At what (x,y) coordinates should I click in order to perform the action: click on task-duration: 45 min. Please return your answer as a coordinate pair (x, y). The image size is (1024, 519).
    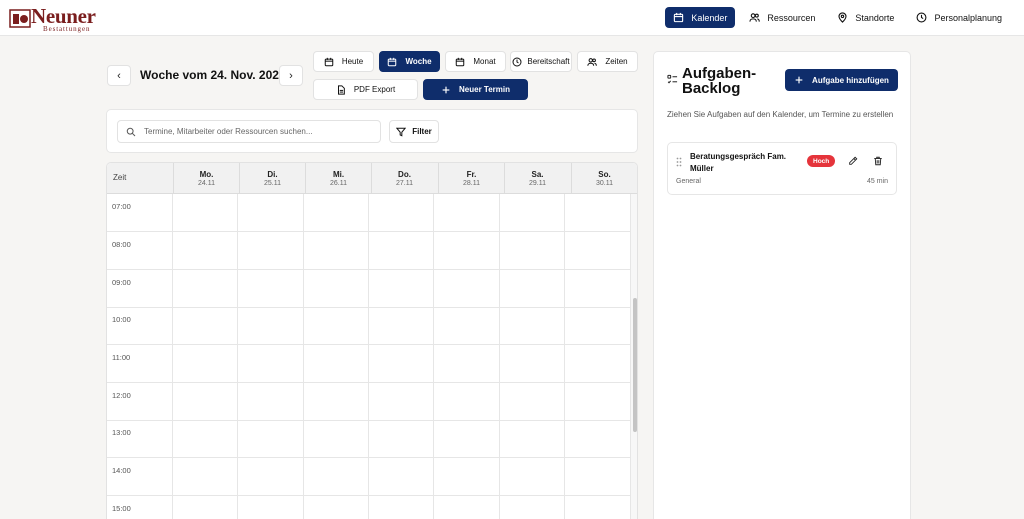
    Looking at the image, I should click on (877, 181).